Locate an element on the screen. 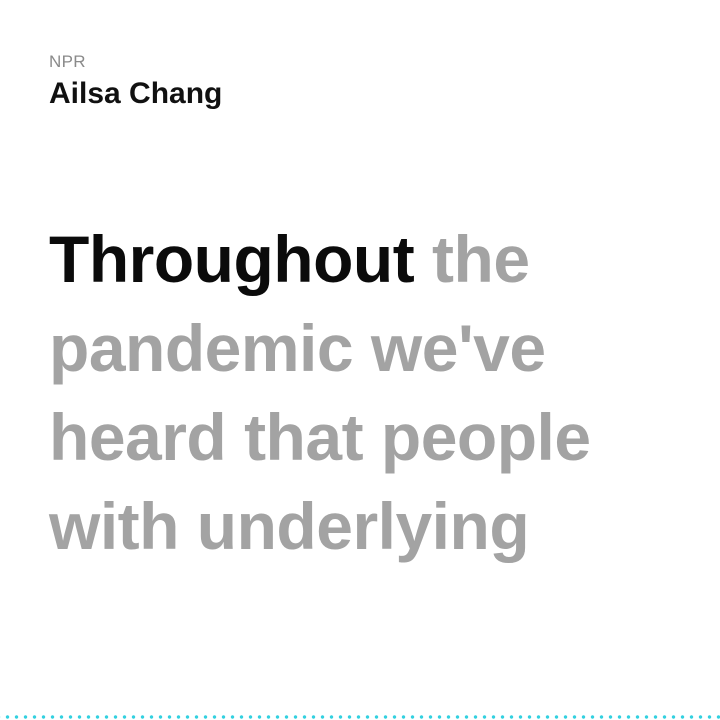  progress-dots is located at coordinates (360, 717).